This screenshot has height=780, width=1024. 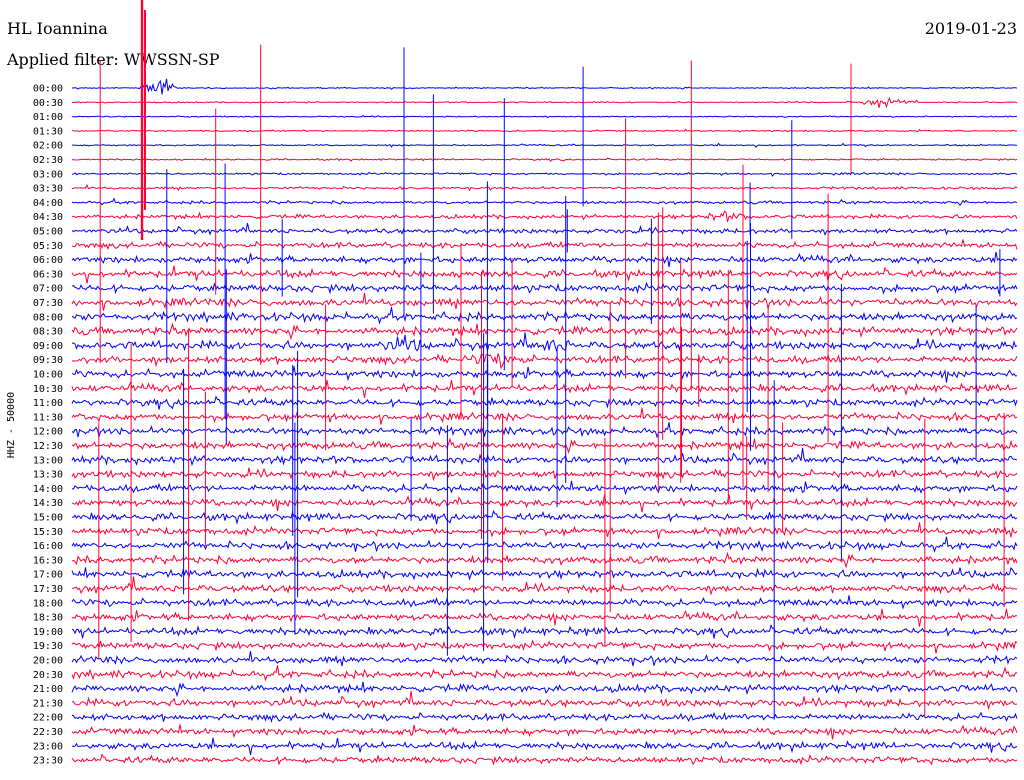 I want to click on row-time-label: 04:00, so click(x=48, y=203).